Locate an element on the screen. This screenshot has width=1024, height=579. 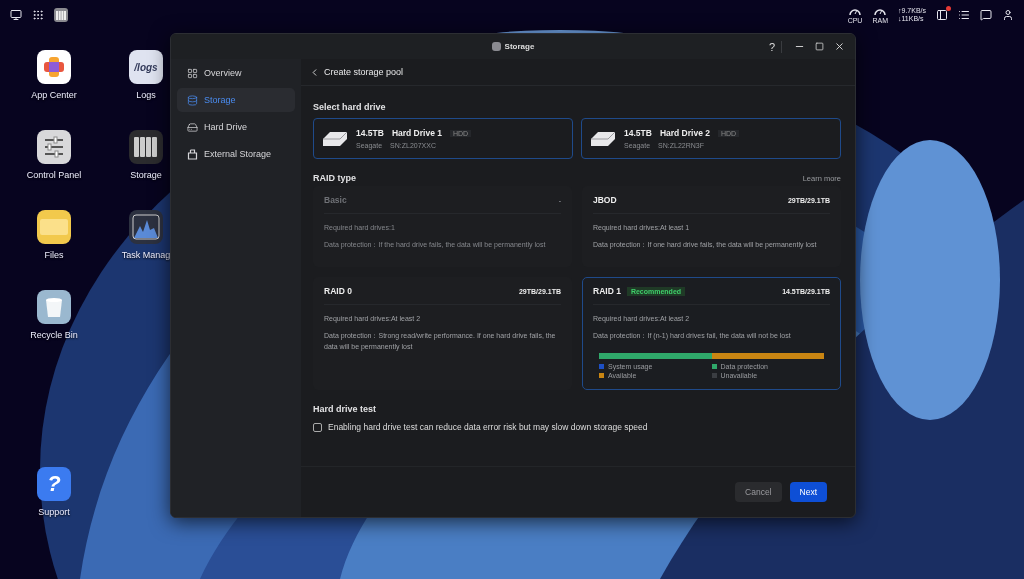
monitor-icon is located at coordinates (16, 15).